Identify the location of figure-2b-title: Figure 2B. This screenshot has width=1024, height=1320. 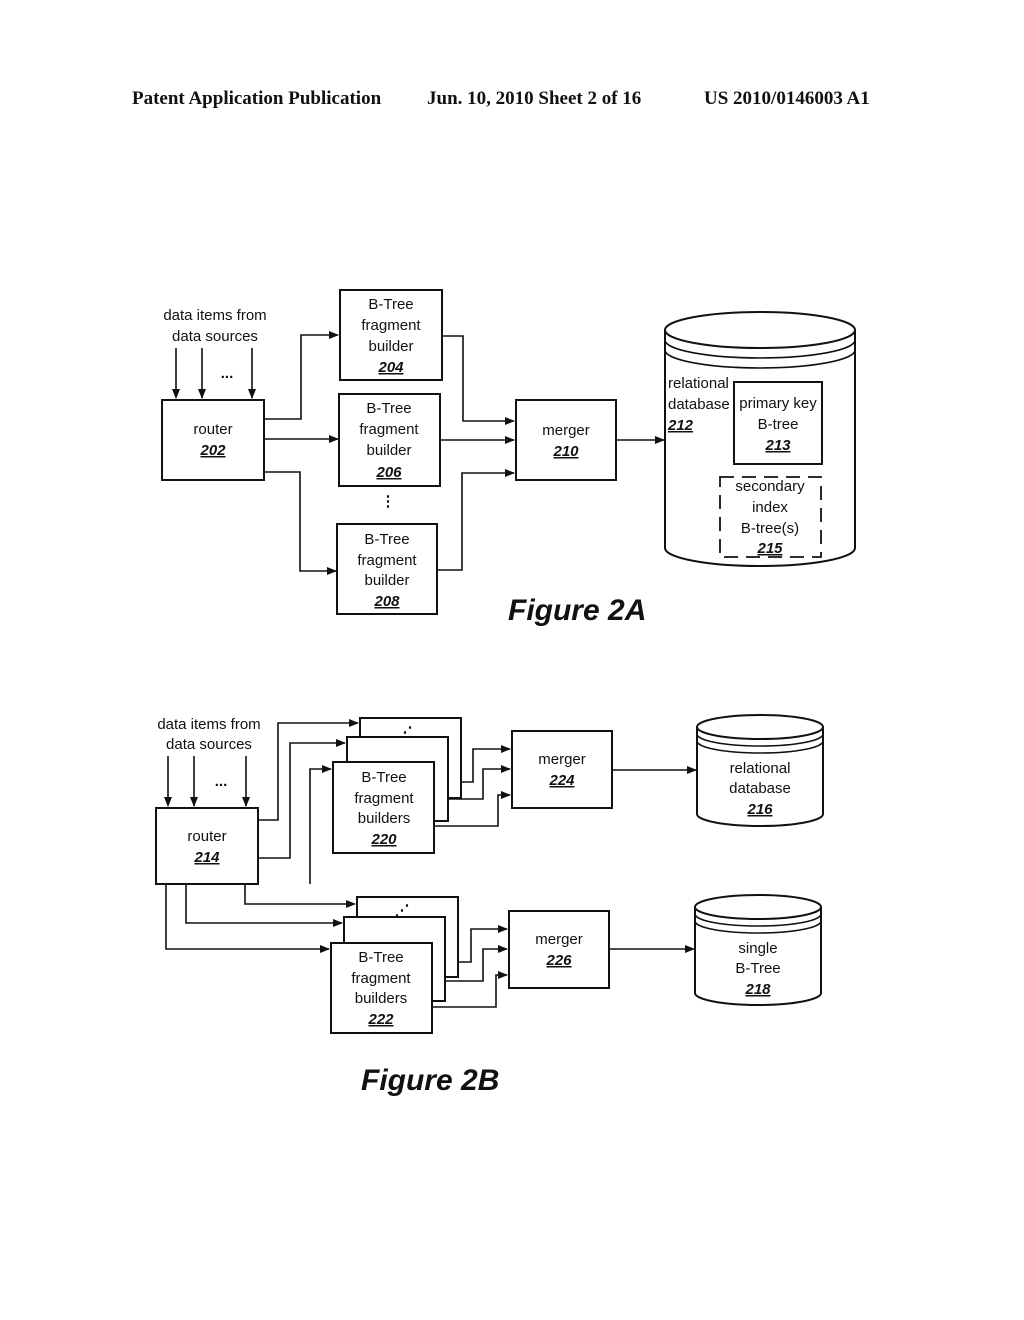
(430, 1080).